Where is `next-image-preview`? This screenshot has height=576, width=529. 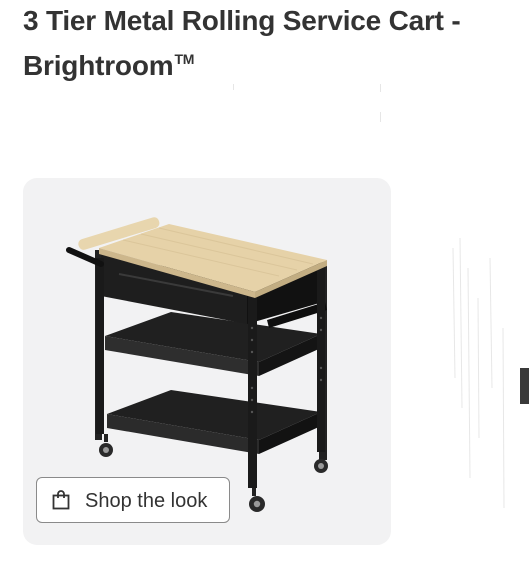
next-image-preview is located at coordinates (468, 361).